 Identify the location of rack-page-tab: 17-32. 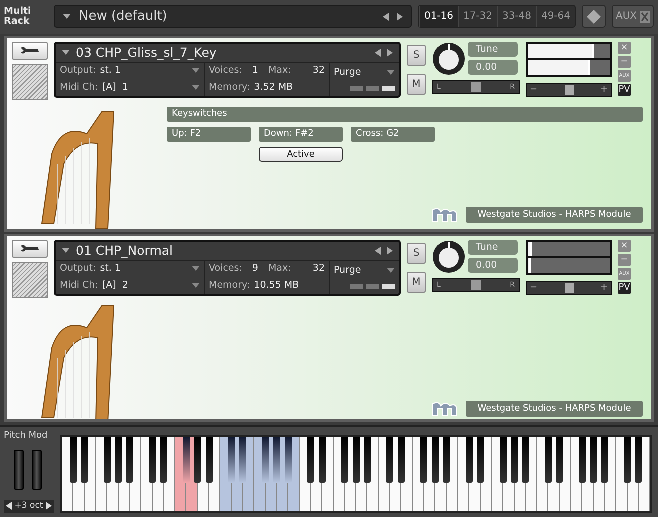
(477, 17).